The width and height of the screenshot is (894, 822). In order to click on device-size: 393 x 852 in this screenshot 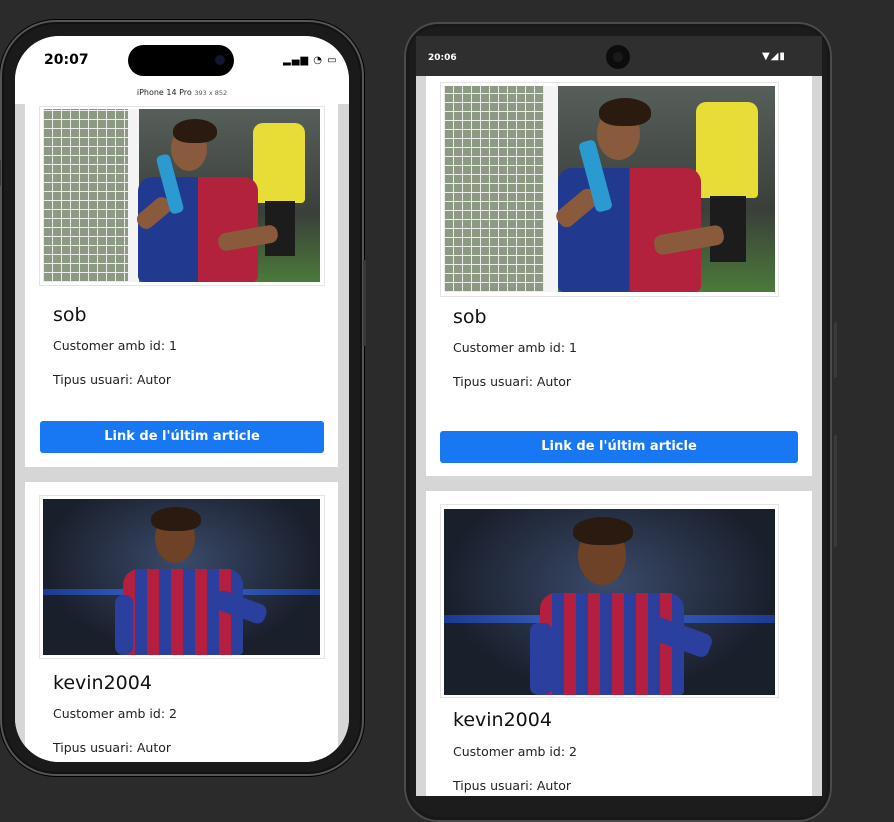, I will do `click(211, 93)`.